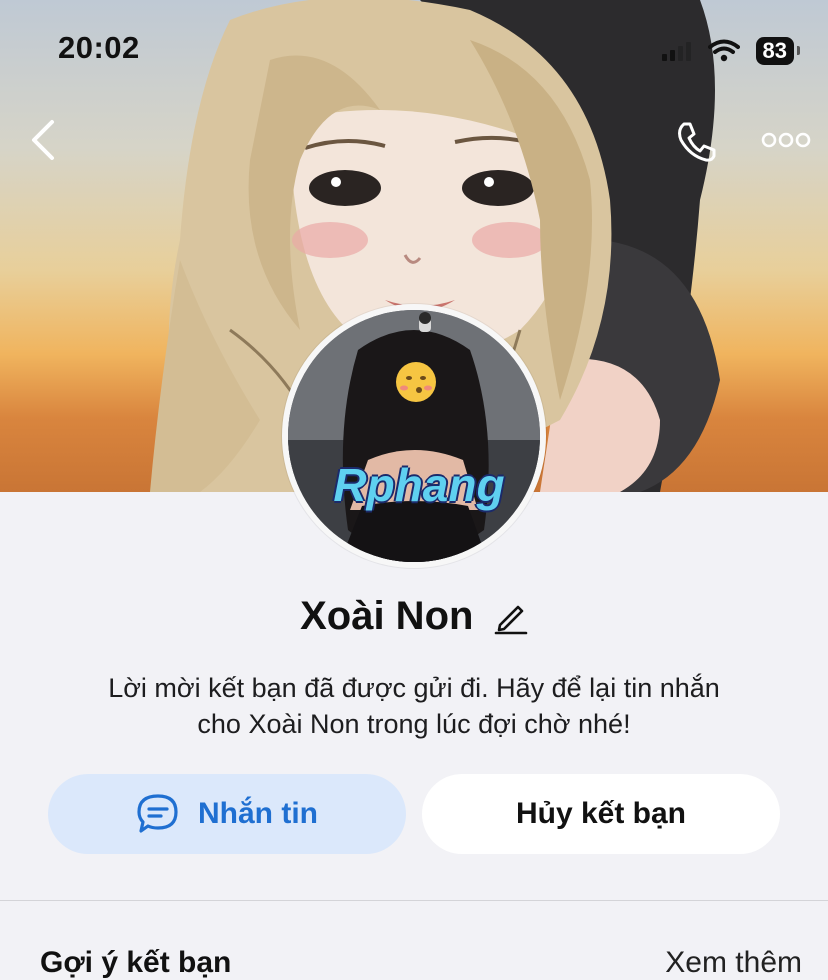 The image size is (828, 980). I want to click on chevron-left-icon, so click(43, 140).